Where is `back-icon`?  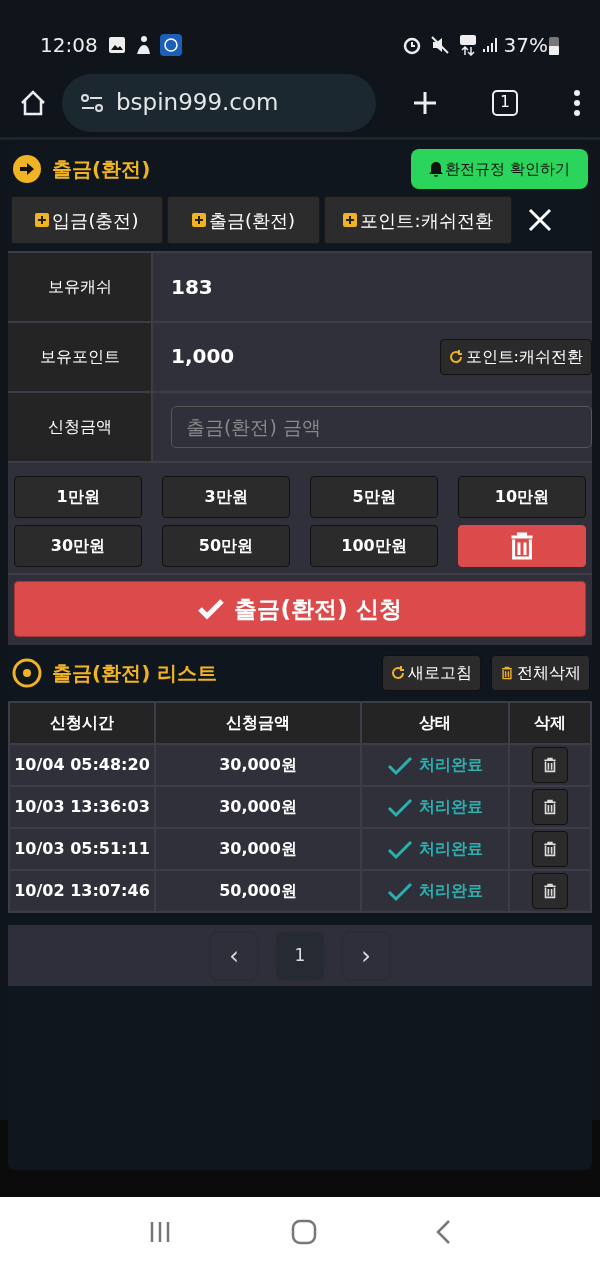 back-icon is located at coordinates (443, 1232).